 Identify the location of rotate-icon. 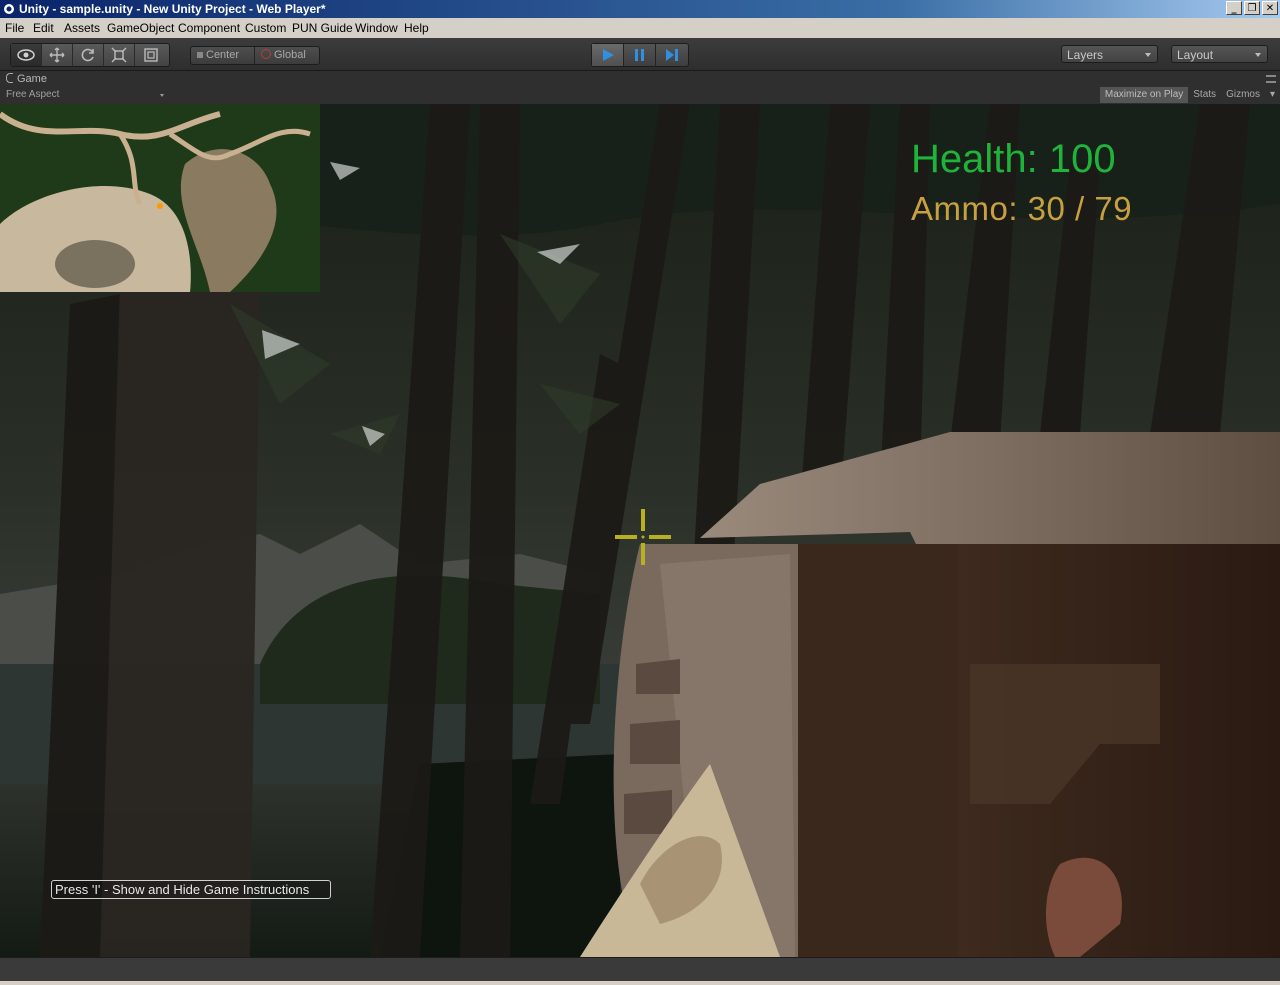
(87, 55).